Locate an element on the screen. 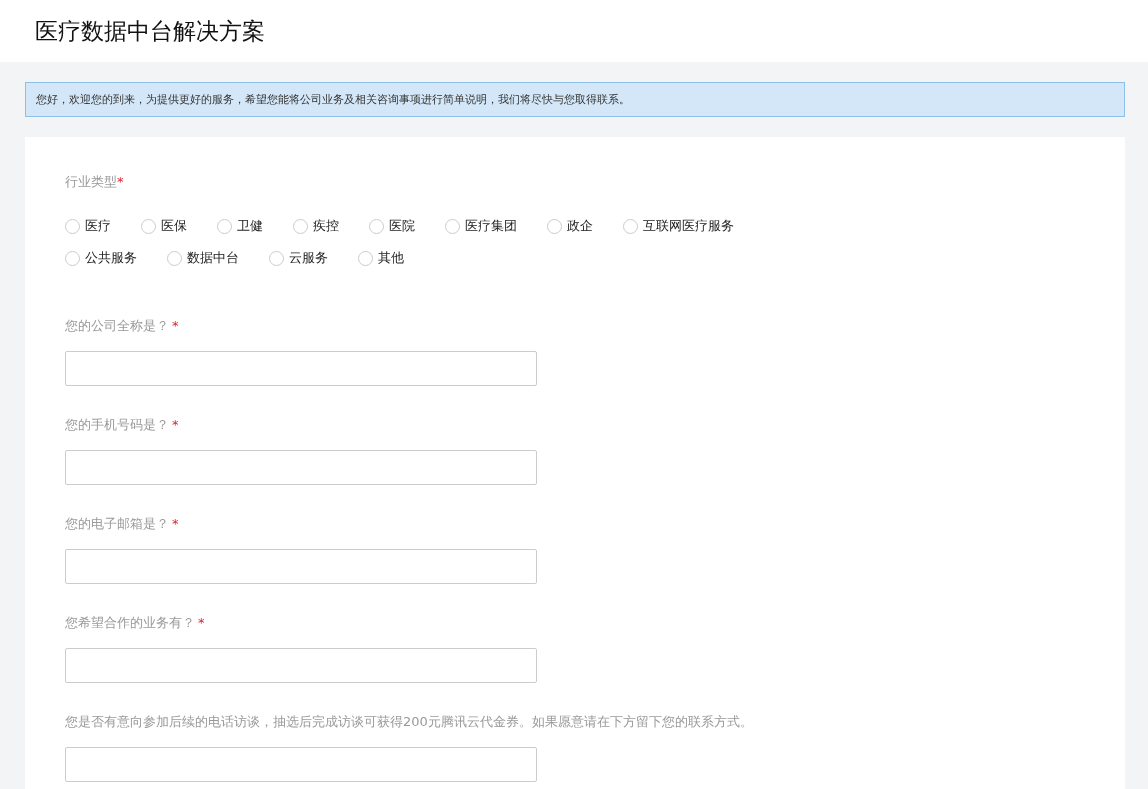 Image resolution: width=1148 pixels, height=789 pixels. field-label: 您的手机号码是？ is located at coordinates (117, 424).